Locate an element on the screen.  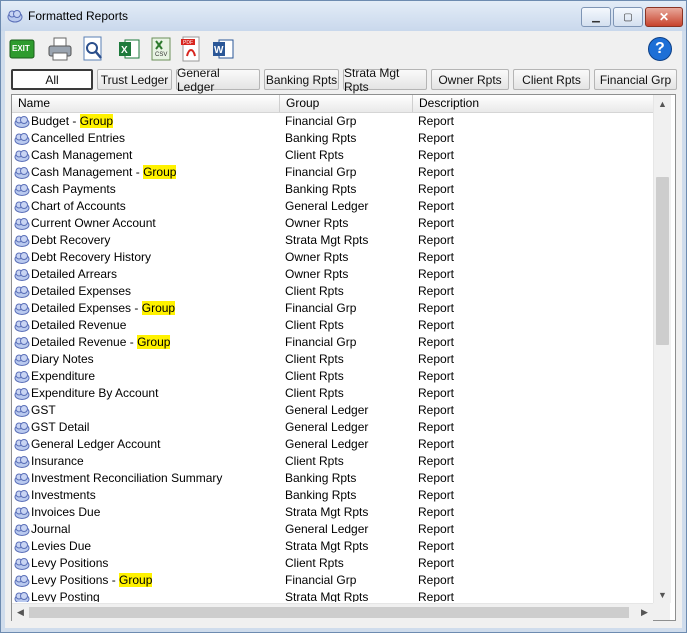
title-bar: Formatted Reports ▁ ▢ ✕ is located at coordinates (343, 16).